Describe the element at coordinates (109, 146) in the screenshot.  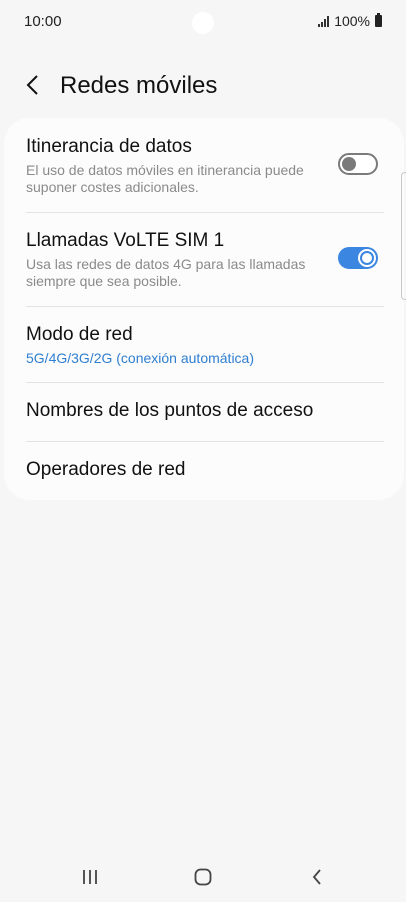
I see `setting-title: Itinerancia de datos` at that location.